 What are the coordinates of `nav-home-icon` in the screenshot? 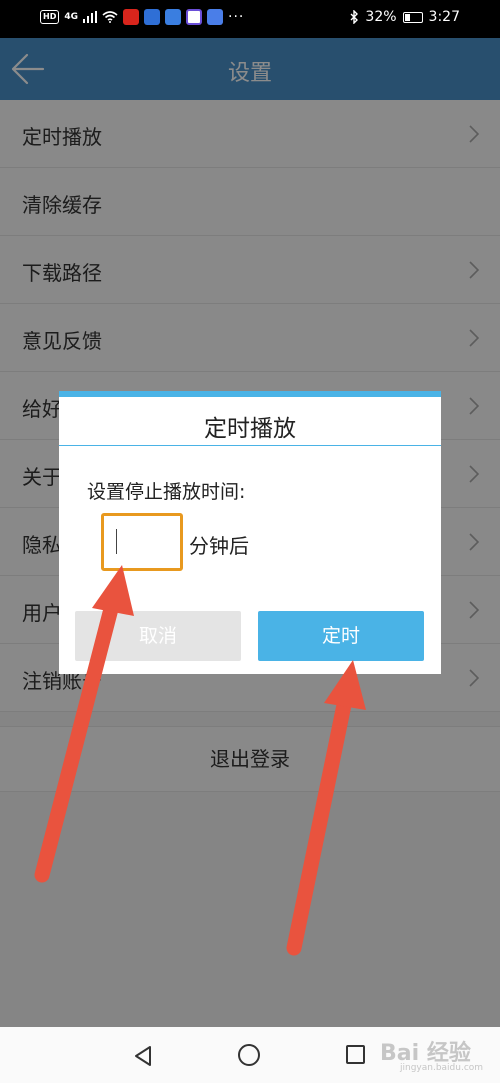 It's located at (249, 1055).